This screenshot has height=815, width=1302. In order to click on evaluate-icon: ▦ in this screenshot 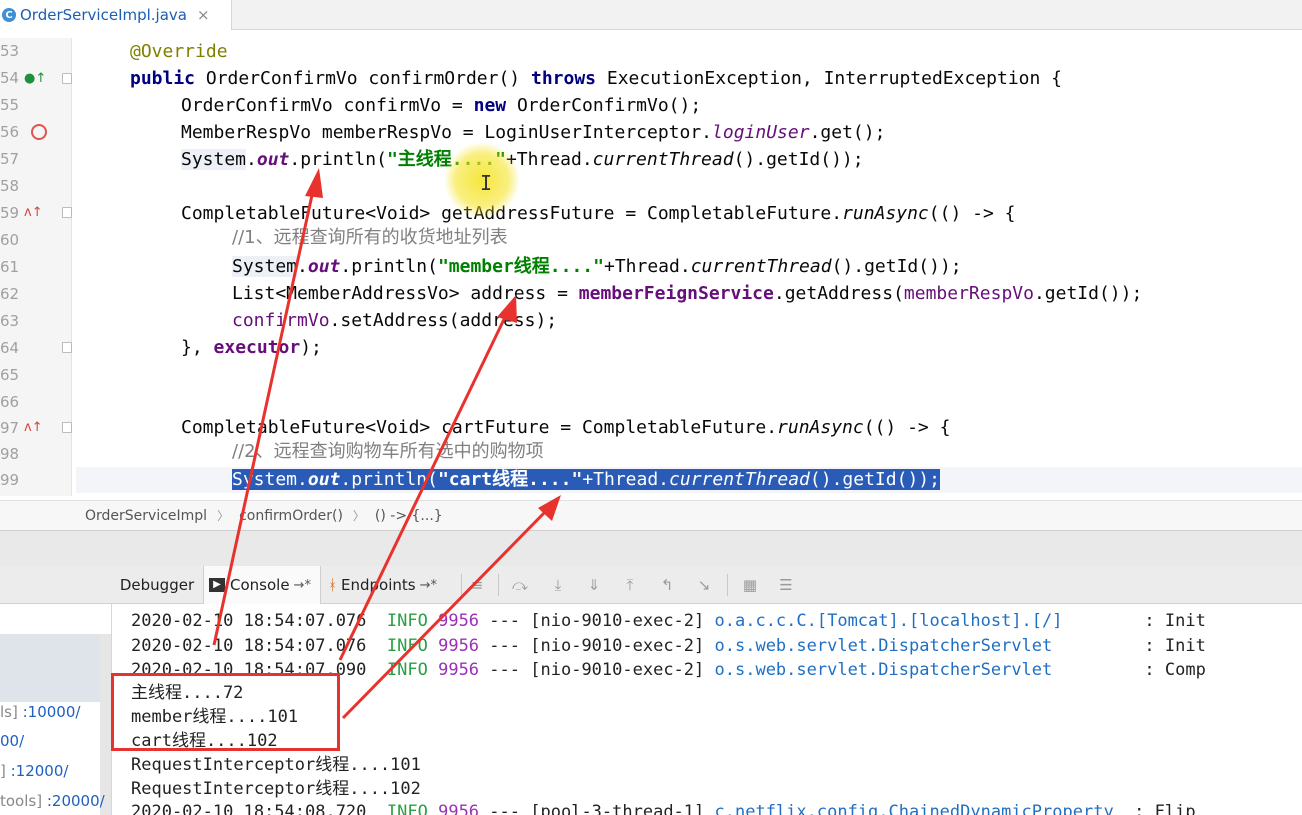, I will do `click(750, 585)`.